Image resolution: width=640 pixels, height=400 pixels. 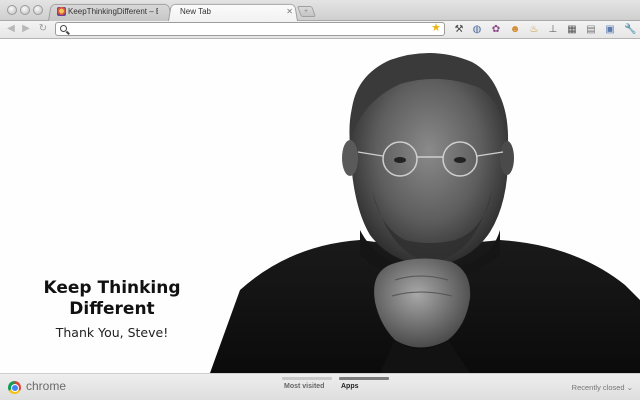 I want to click on emoji-icon: ☻, so click(x=515, y=30).